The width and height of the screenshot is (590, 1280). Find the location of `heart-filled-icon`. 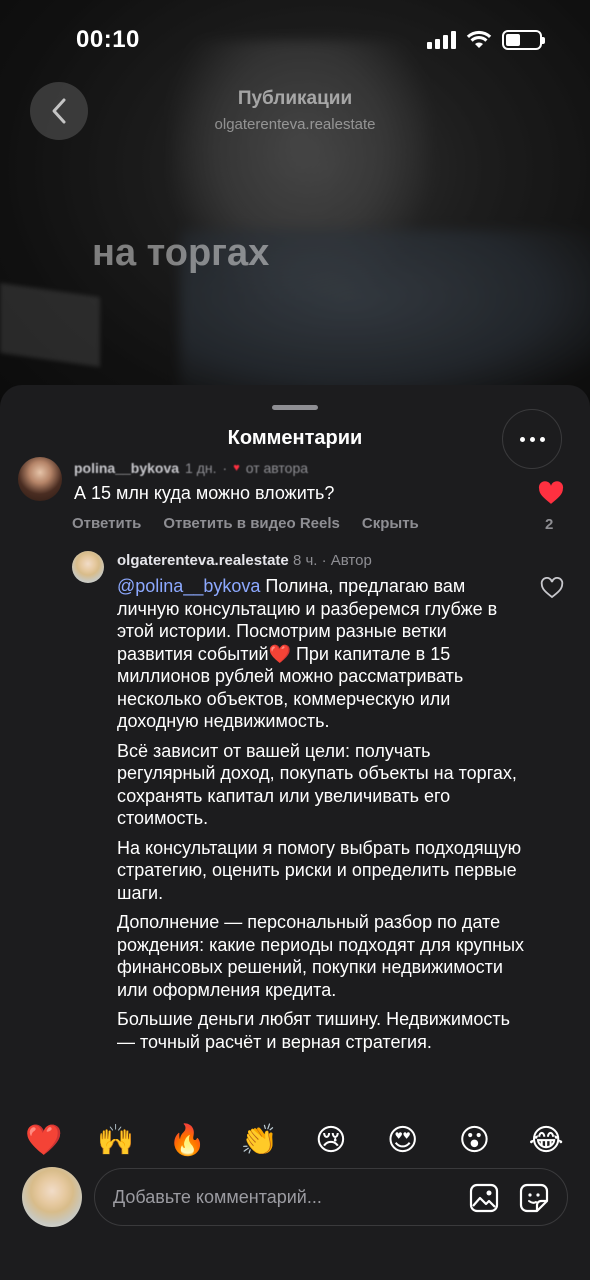

heart-filled-icon is located at coordinates (551, 493).